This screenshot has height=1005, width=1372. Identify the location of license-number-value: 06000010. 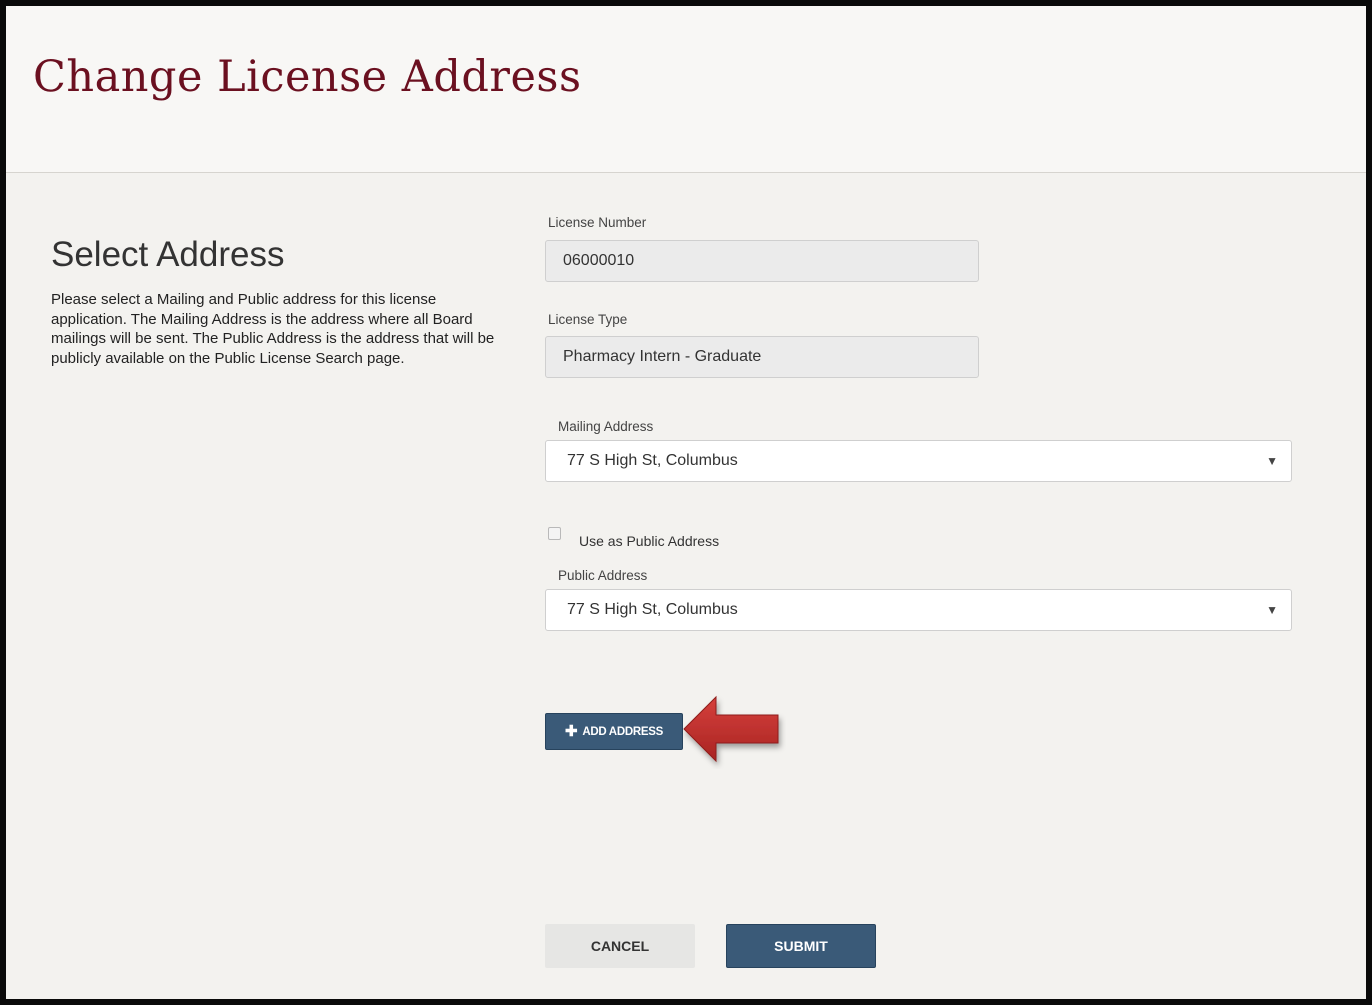
(599, 260).